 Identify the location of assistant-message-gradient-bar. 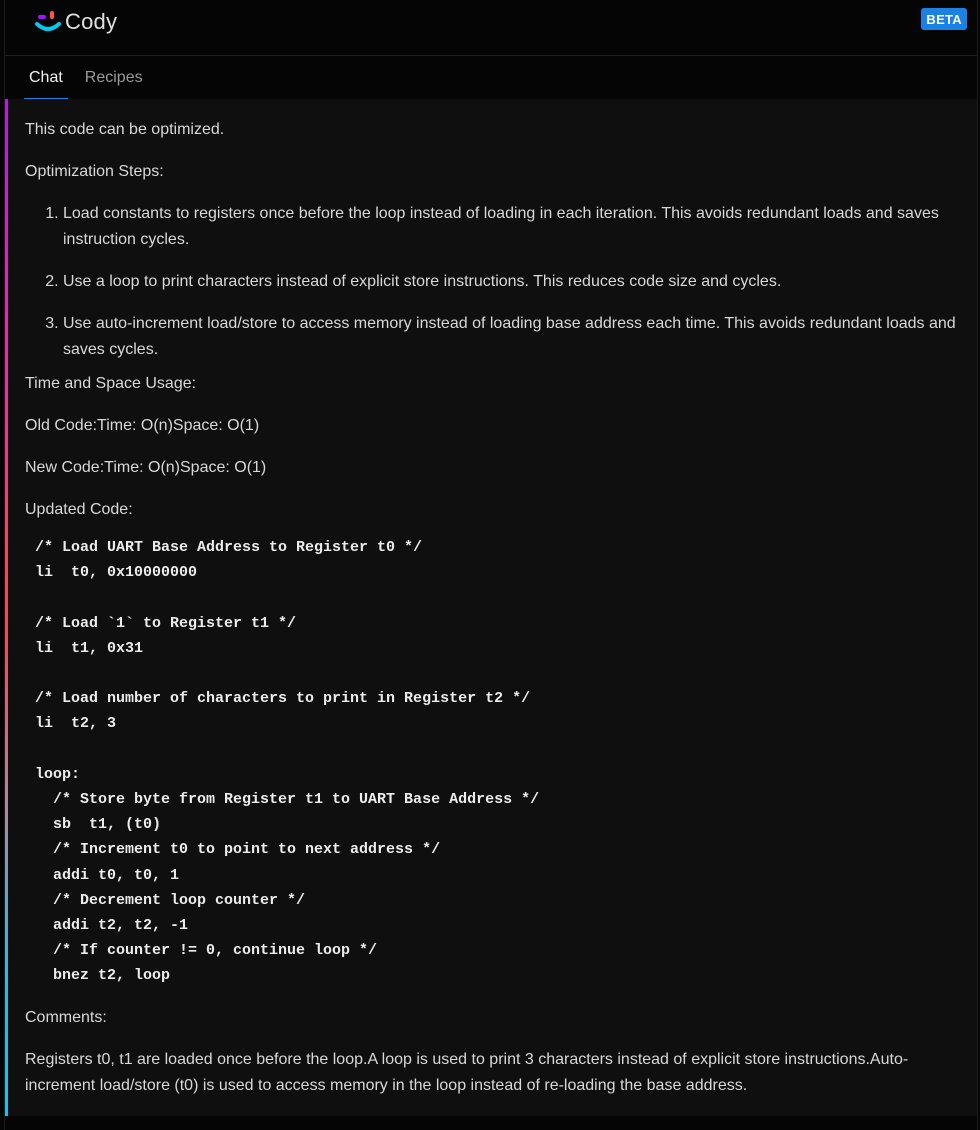
(6, 607).